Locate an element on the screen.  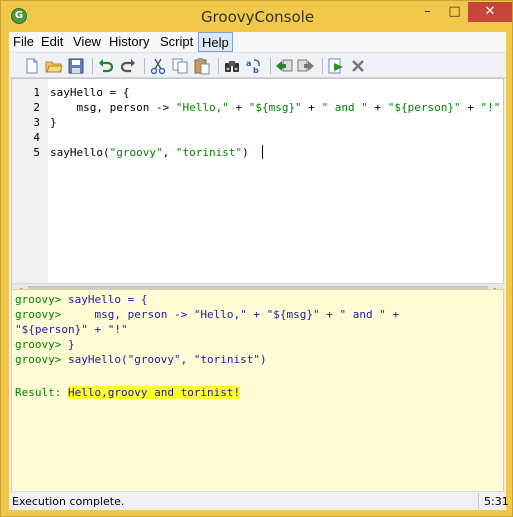
output-line: groovy> sayHello("groovy", "torinist") is located at coordinates (141, 359).